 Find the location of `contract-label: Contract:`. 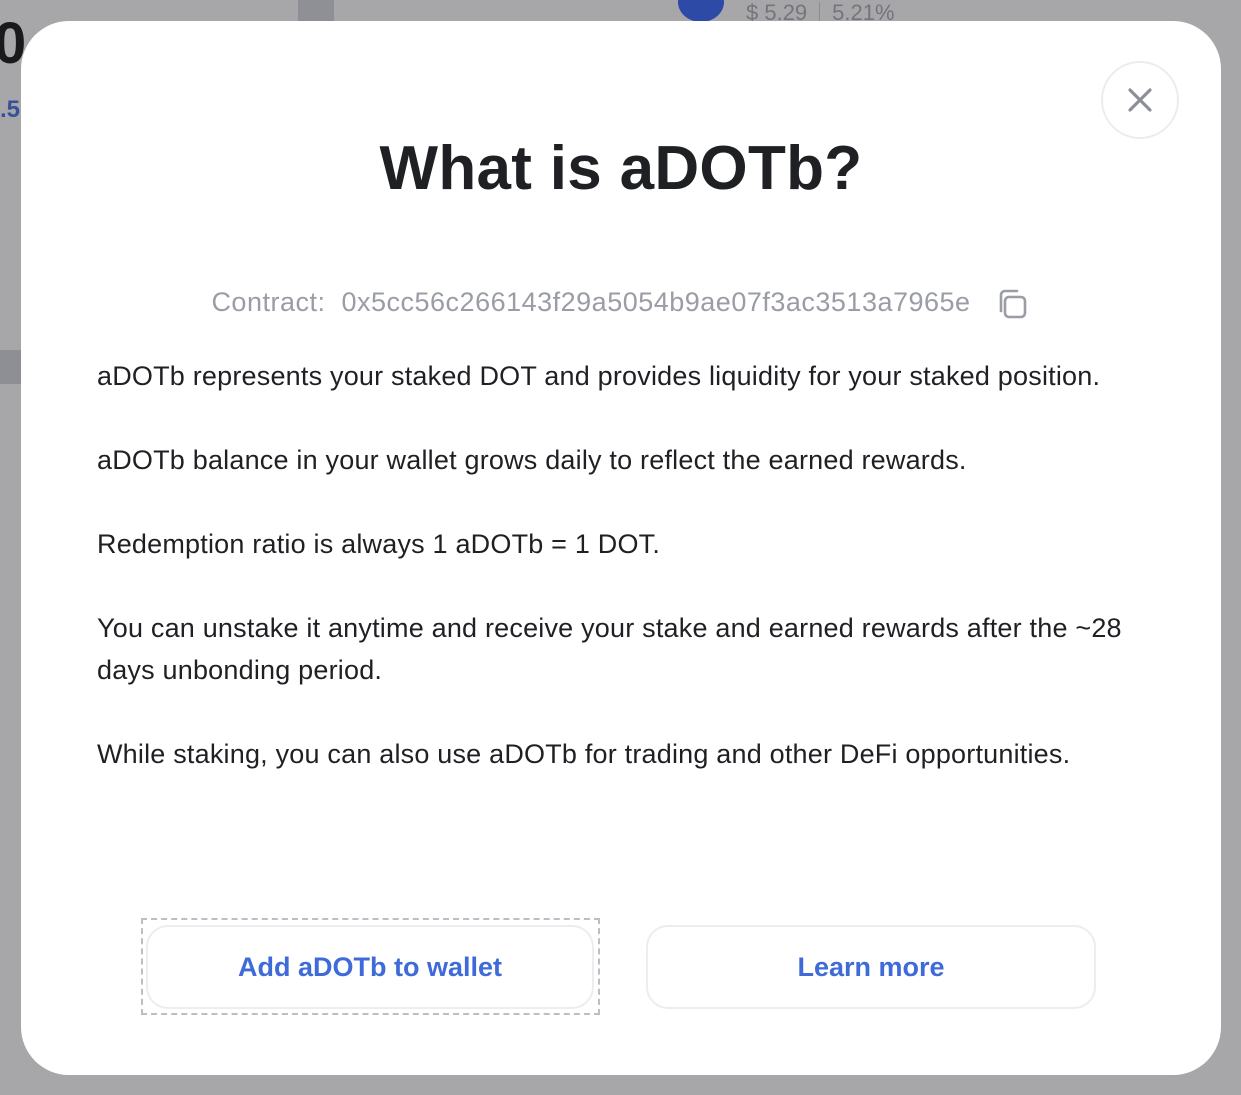

contract-label: Contract: is located at coordinates (268, 301).